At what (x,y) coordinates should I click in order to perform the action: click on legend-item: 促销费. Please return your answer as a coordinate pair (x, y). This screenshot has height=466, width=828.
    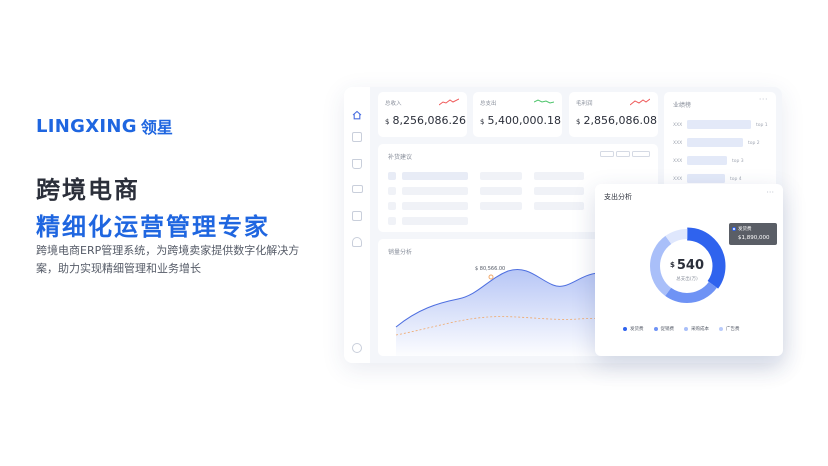
    Looking at the image, I should click on (664, 329).